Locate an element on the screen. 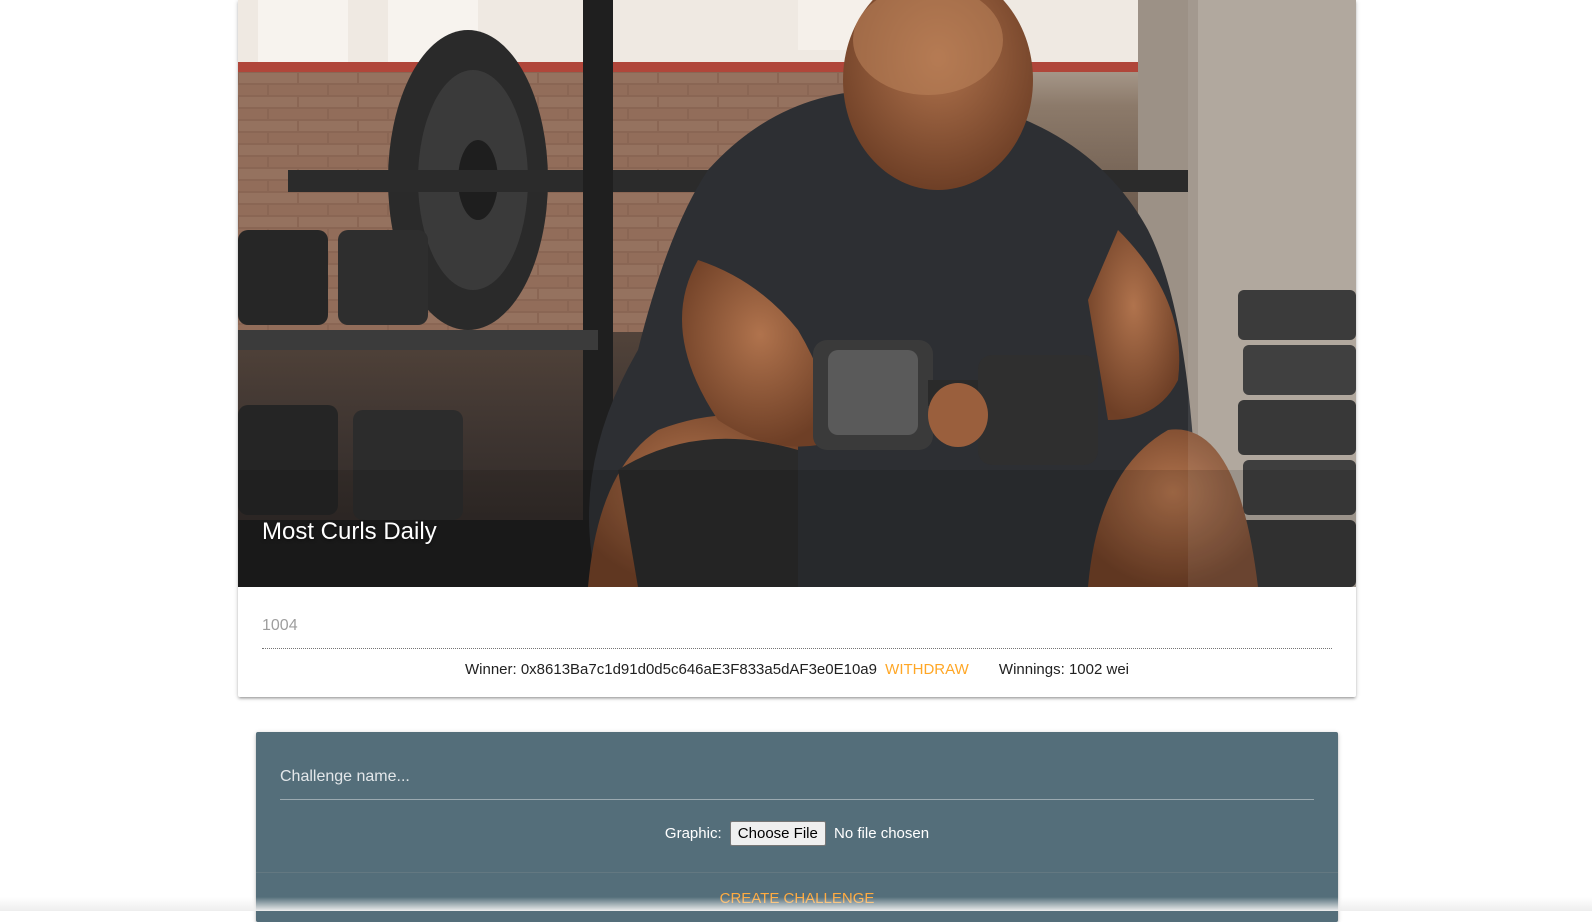  graphic-label: Graphic: is located at coordinates (693, 833).